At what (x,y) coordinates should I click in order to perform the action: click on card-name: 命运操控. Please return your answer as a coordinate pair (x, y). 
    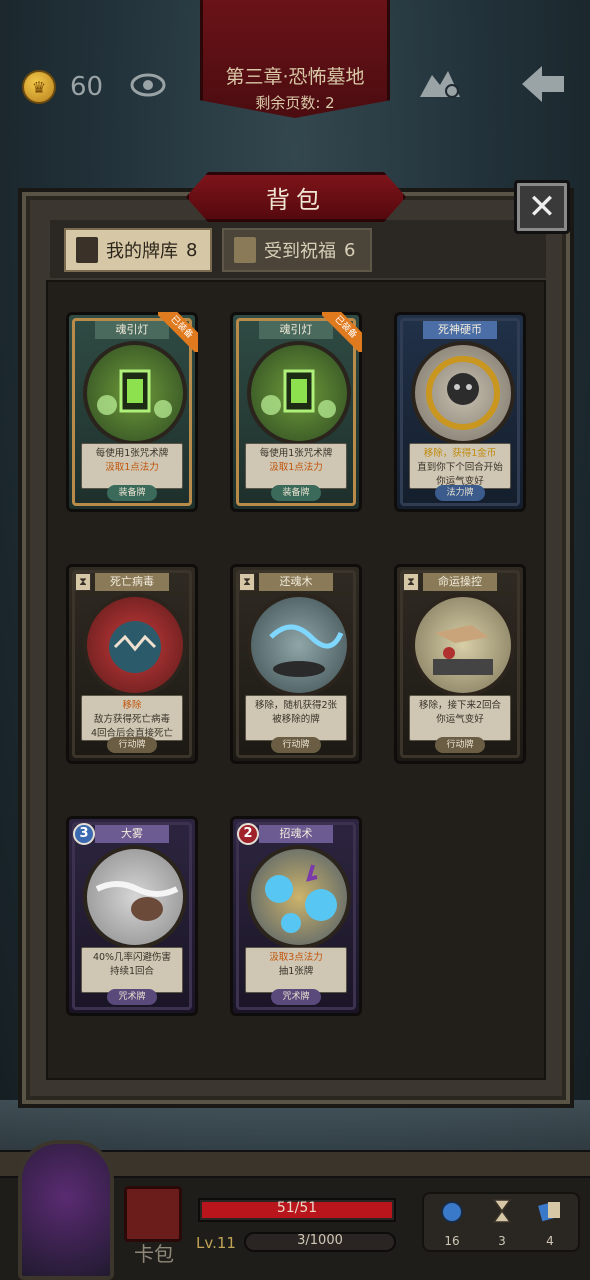
    Looking at the image, I should click on (460, 582).